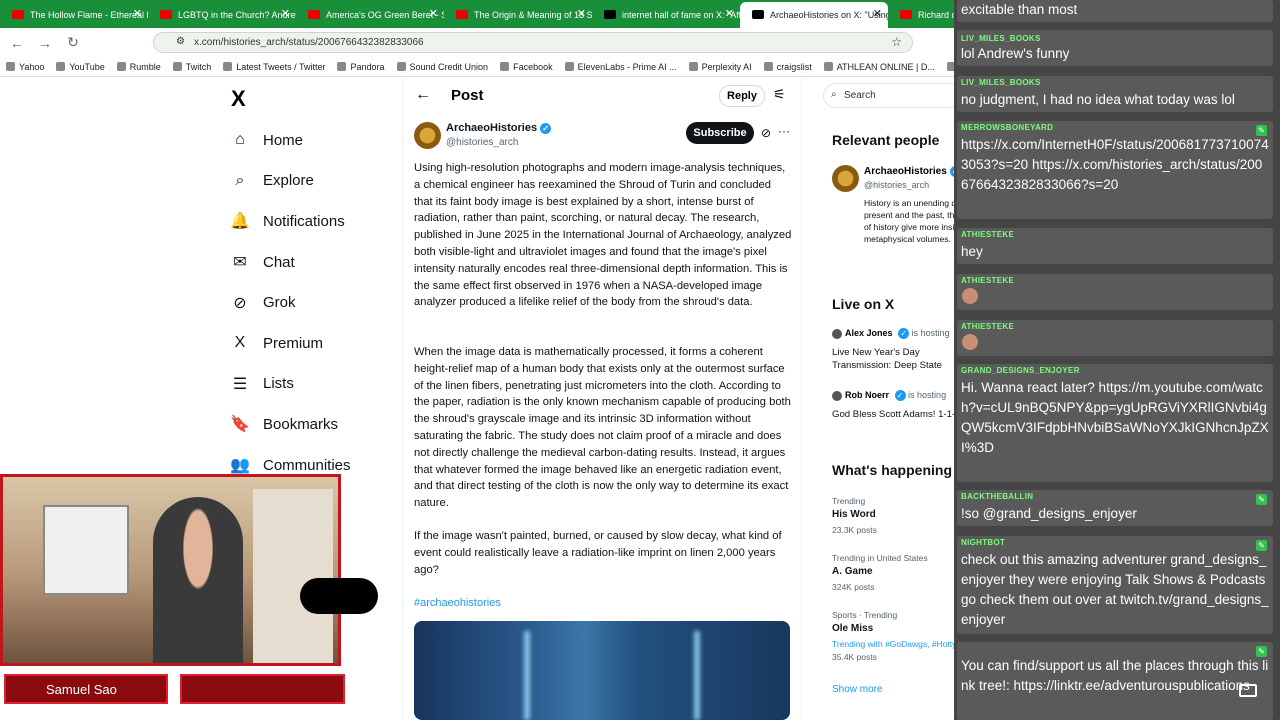 The height and width of the screenshot is (720, 1280). I want to click on bookmark-item: Yahoo, so click(25, 67).